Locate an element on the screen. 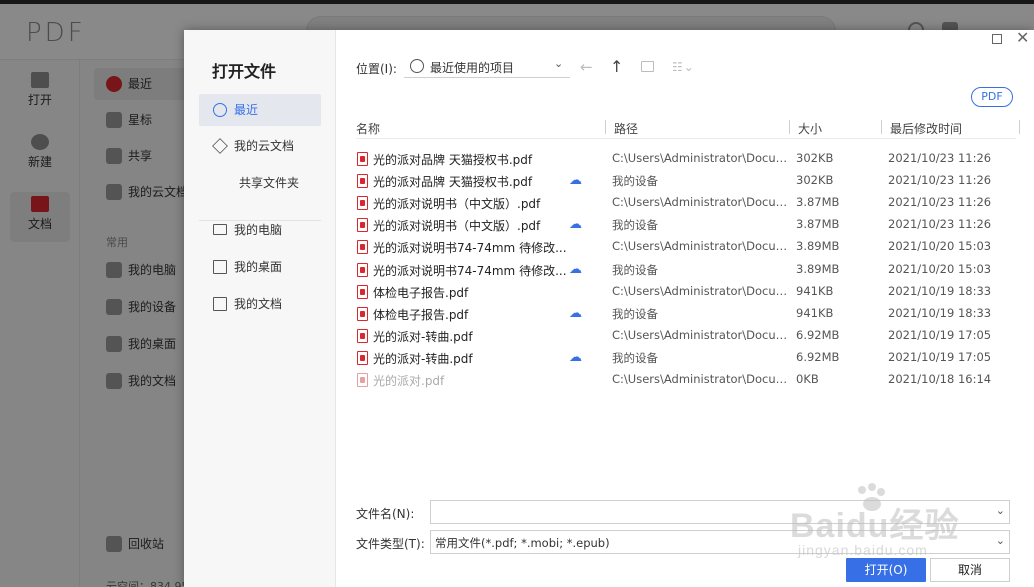  column-header-size: 大小 is located at coordinates (810, 128).